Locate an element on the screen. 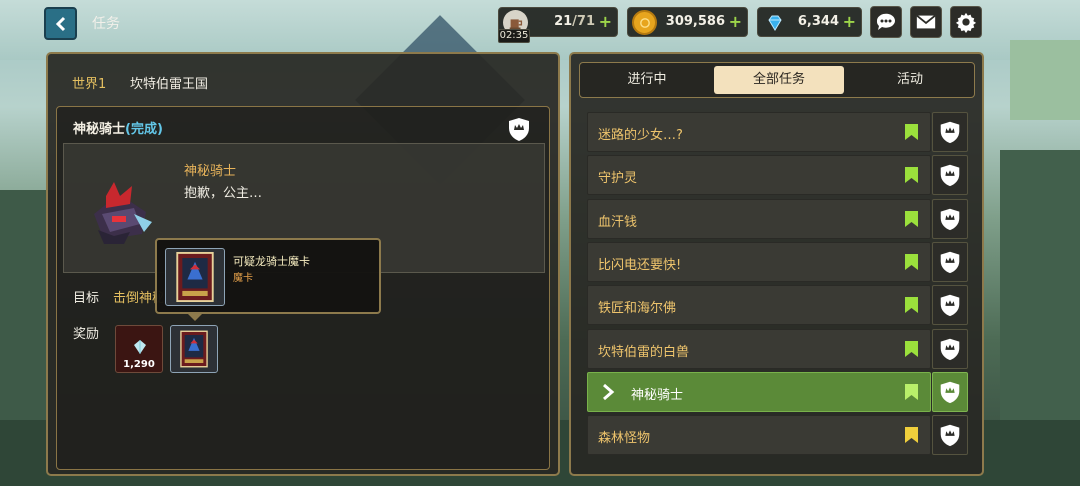  gear-icon is located at coordinates (966, 22).